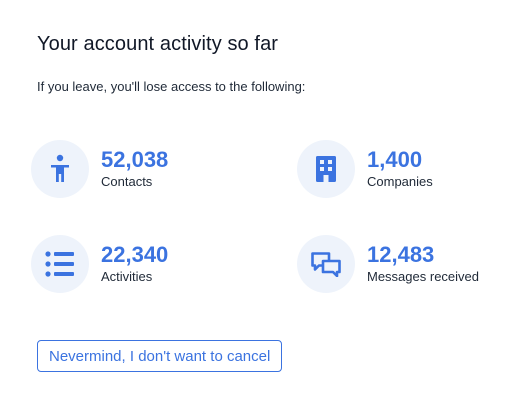  Describe the element at coordinates (135, 159) in the screenshot. I see `stat-value: 52,038` at that location.